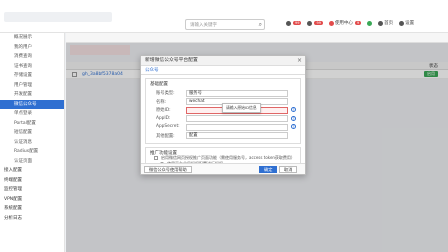 The height and width of the screenshot is (252, 448). I want to click on sidebar-item: 短信配置, so click(32, 133).